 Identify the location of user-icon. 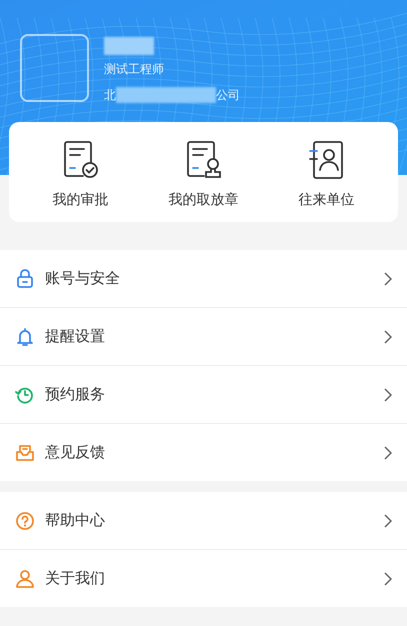
(25, 578).